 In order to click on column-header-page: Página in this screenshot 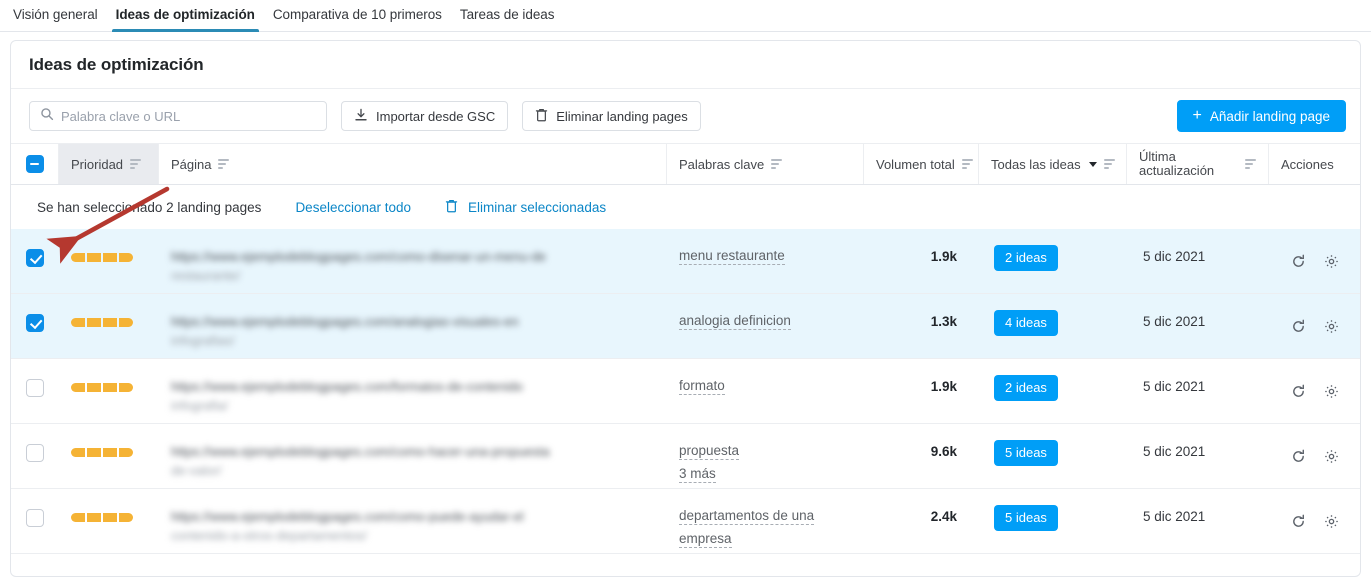, I will do `click(413, 164)`.